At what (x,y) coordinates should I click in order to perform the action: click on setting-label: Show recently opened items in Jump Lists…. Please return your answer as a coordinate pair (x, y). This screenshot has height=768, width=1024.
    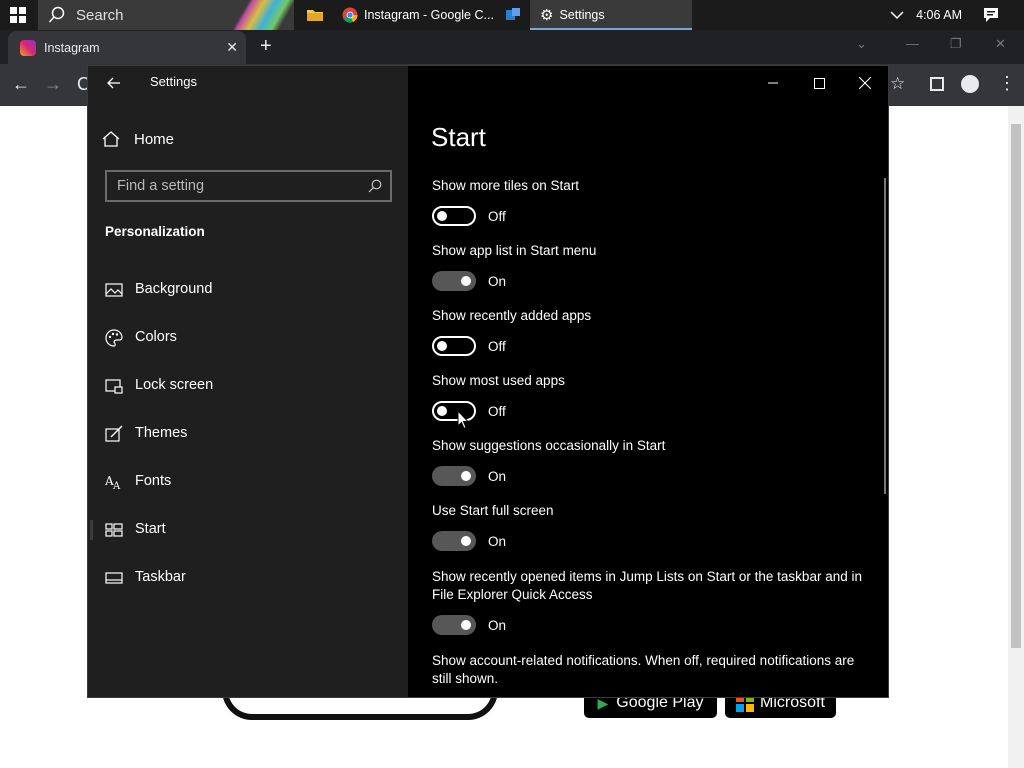
    Looking at the image, I should click on (647, 585).